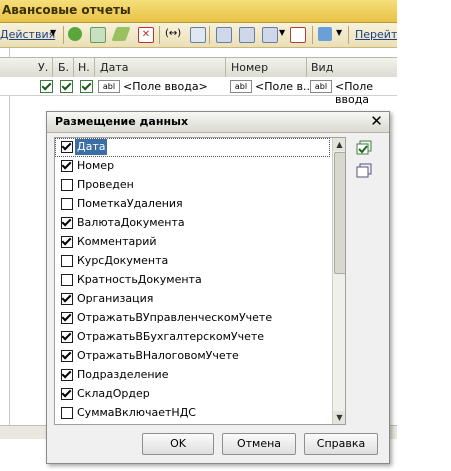 This screenshot has width=451, height=471. Describe the element at coordinates (192, 261) in the screenshot. I see `list-item: КурсДокумента` at that location.